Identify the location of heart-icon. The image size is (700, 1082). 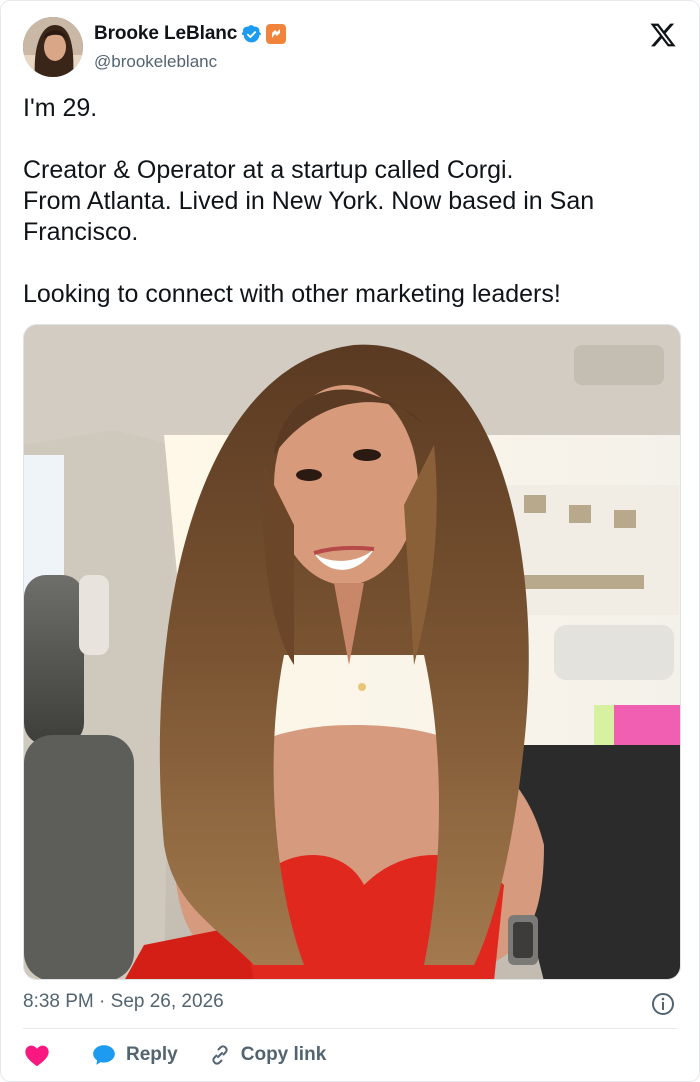
(37, 1056).